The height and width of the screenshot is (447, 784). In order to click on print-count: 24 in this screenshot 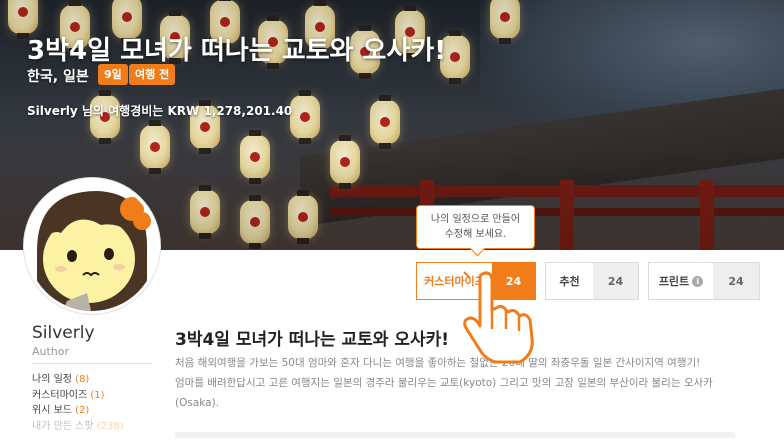, I will do `click(736, 281)`.